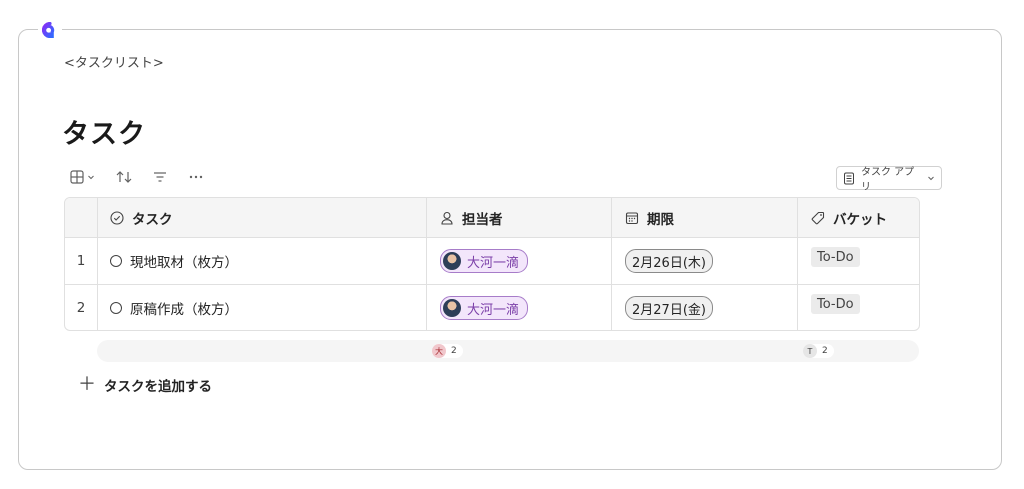 This screenshot has height=489, width=1024. Describe the element at coordinates (50, 30) in the screenshot. I see `loop-logo-icon` at that location.